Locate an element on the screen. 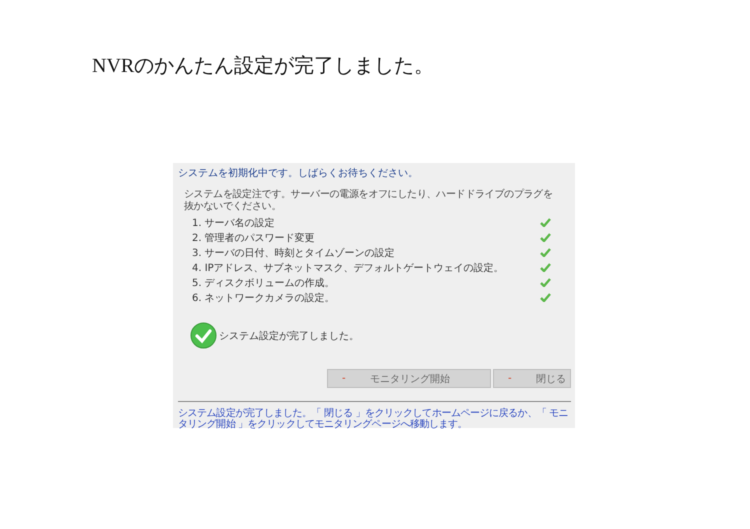 This screenshot has width=750, height=529. step-label: 1. サーバ名の設定 is located at coordinates (233, 223).